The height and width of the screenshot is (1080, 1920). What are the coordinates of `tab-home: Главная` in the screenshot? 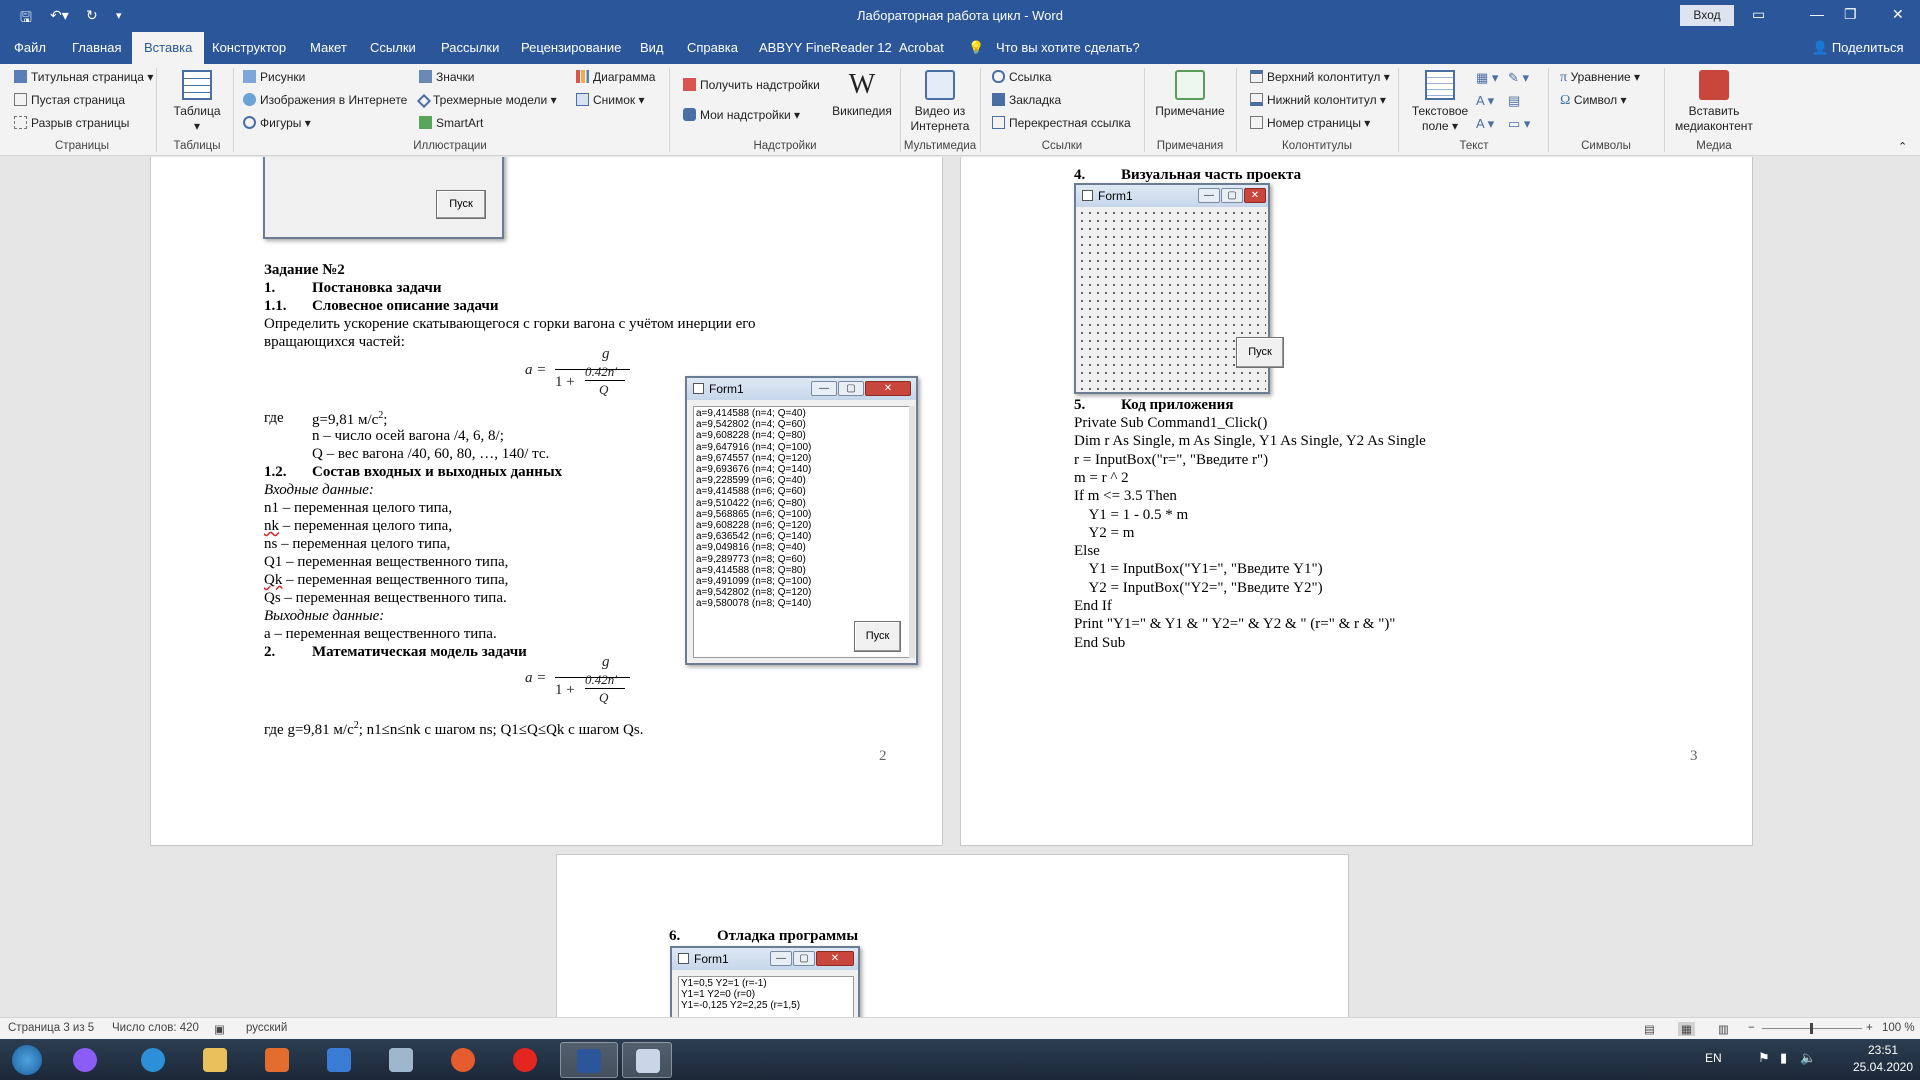 It's located at (96, 48).